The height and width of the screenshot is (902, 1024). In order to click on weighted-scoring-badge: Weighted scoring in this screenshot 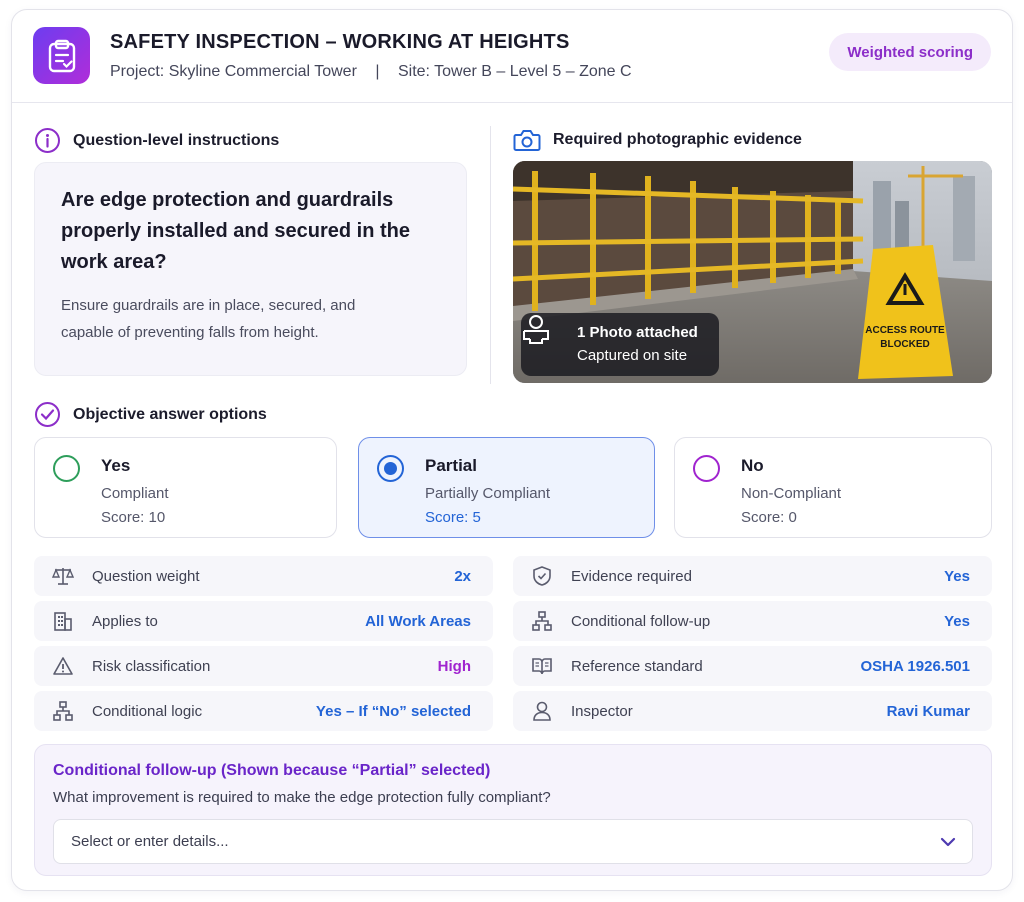, I will do `click(910, 52)`.